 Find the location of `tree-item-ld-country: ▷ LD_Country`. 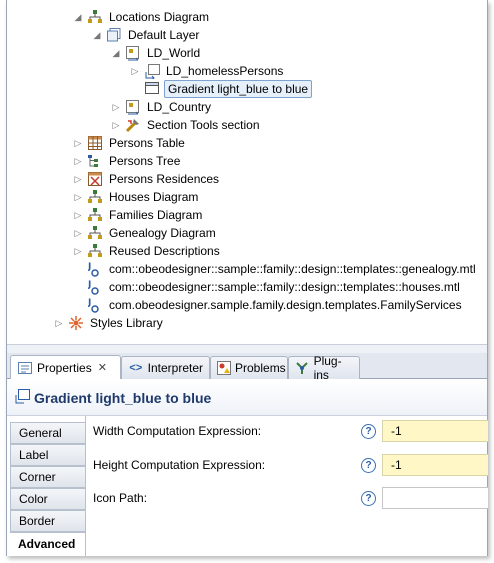

tree-item-ld-country: ▷ LD_Country is located at coordinates (162, 107).